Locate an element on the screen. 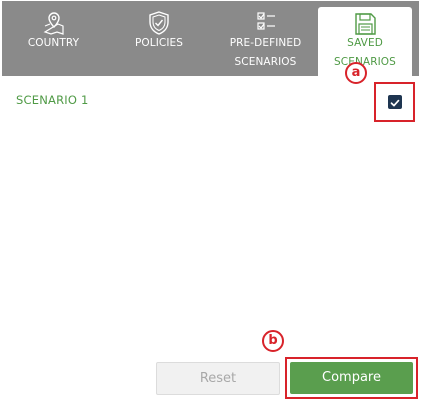 The image size is (423, 402). checklist-icon is located at coordinates (265, 21).